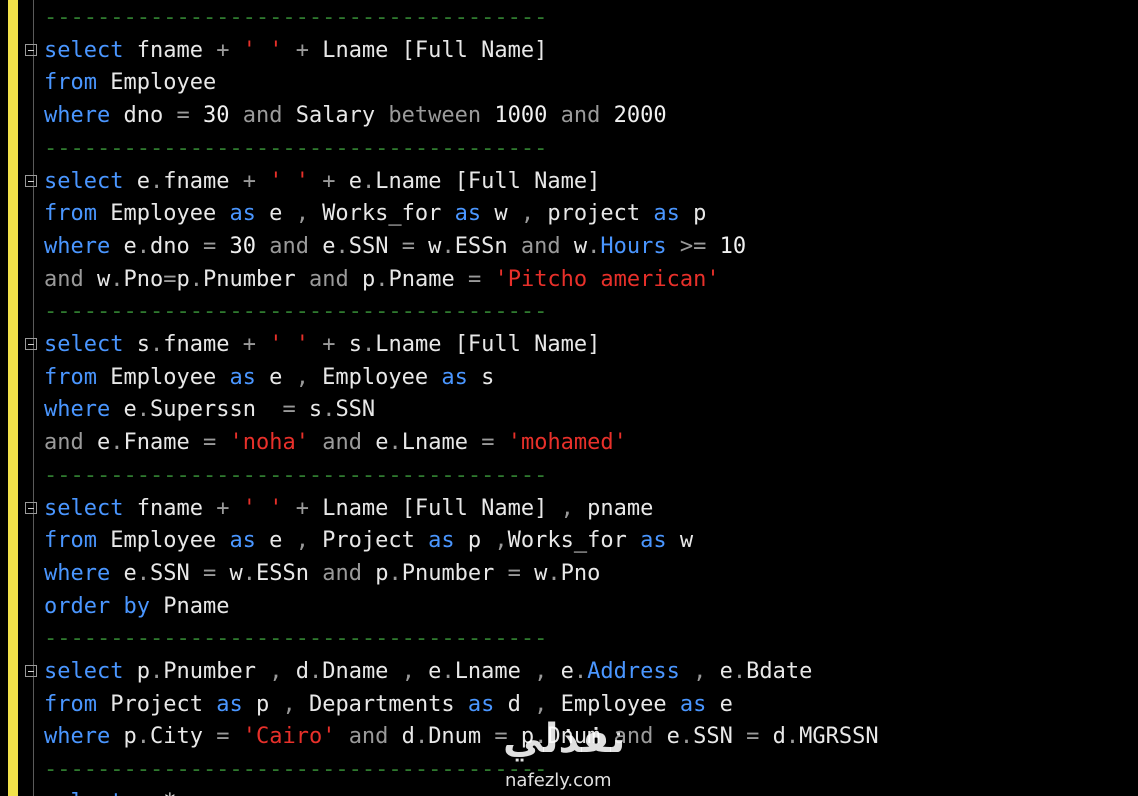 The width and height of the screenshot is (1138, 796). I want to click on code-token: 2000, so click(633, 116).